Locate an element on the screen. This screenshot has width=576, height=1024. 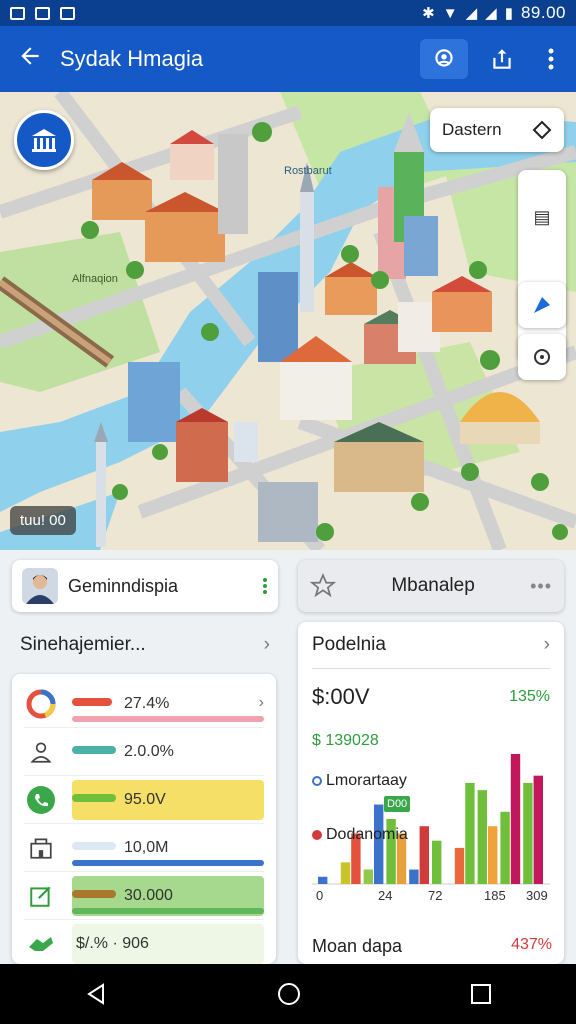
avatar is located at coordinates (40, 586).